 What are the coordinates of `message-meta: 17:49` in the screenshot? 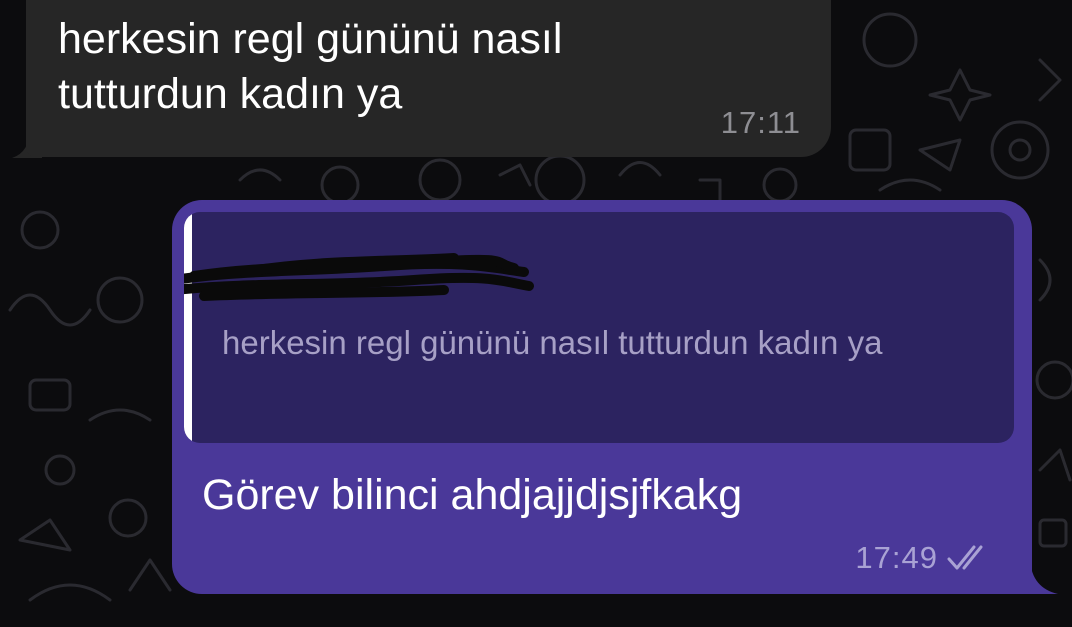 It's located at (925, 558).